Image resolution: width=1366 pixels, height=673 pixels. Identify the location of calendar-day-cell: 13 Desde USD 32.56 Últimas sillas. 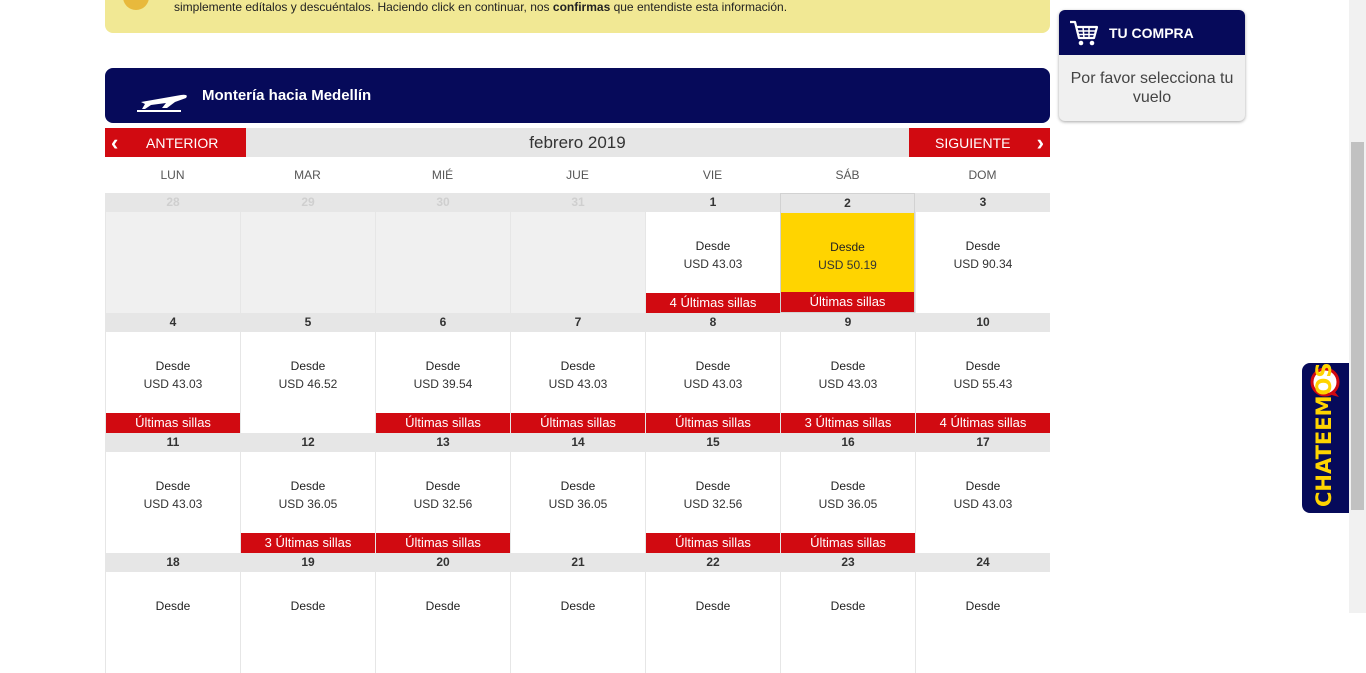
(442, 493).